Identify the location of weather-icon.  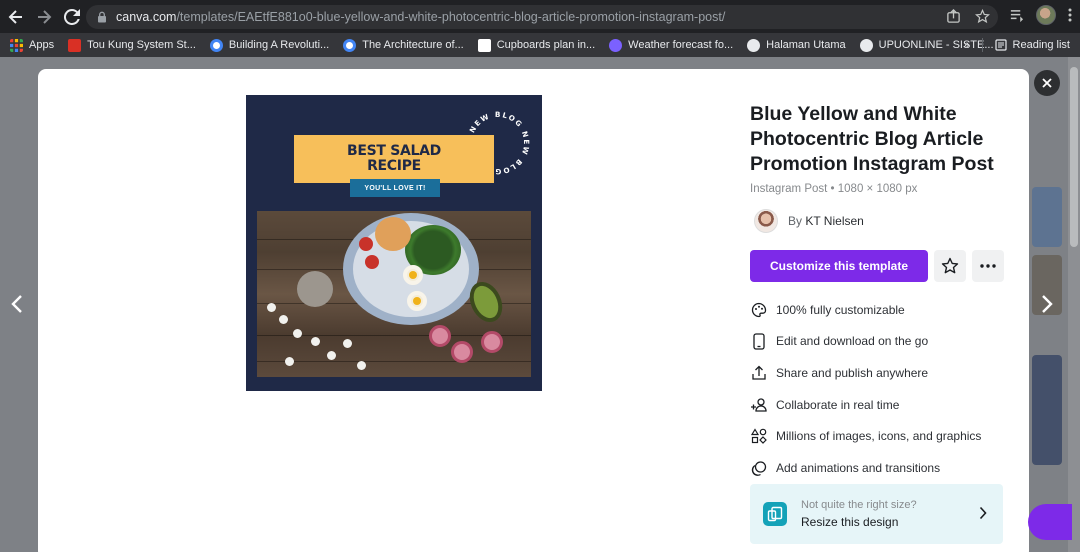
(616, 45).